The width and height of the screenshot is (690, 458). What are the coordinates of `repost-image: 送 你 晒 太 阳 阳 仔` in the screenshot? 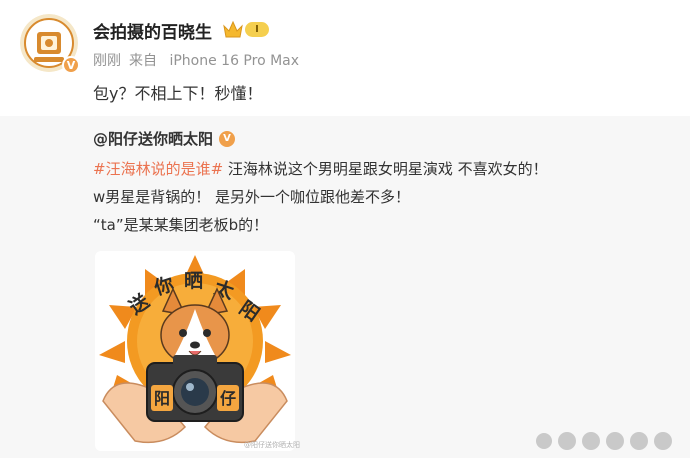 It's located at (195, 351).